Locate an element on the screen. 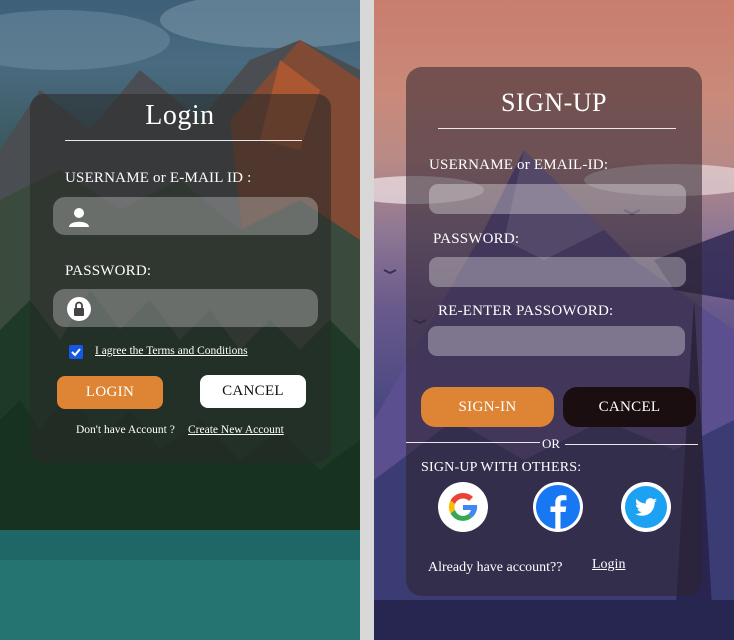  terms-link: I agree the Terms and Conditions is located at coordinates (171, 351).